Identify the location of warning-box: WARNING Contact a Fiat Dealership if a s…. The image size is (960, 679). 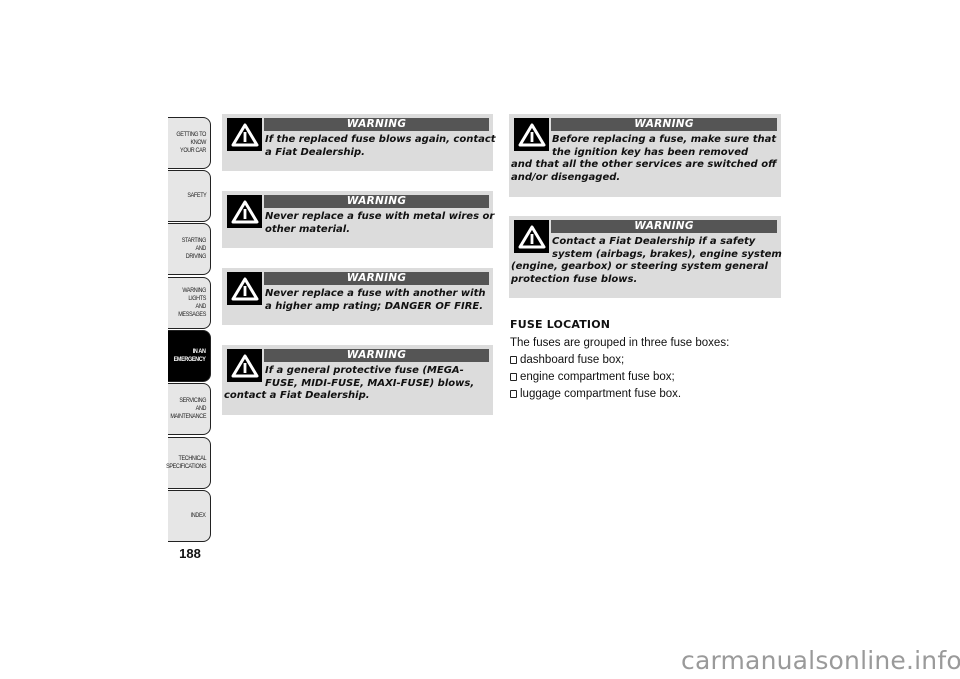
(645, 257).